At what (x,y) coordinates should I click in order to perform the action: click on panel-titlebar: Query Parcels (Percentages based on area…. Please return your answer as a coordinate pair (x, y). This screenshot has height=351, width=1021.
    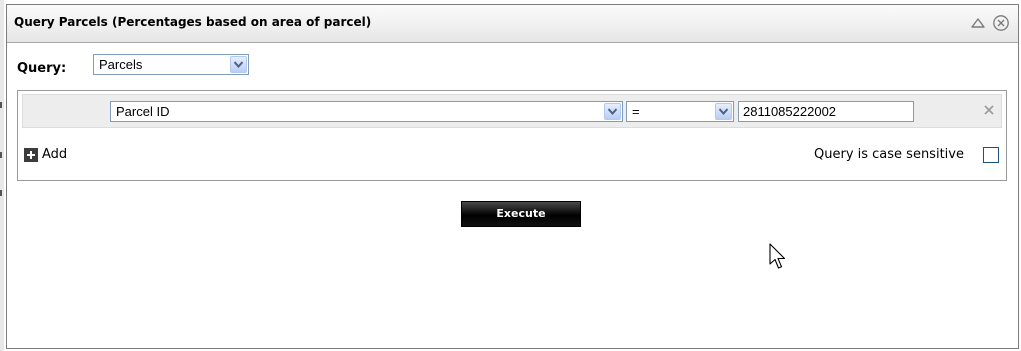
    Looking at the image, I should click on (512, 24).